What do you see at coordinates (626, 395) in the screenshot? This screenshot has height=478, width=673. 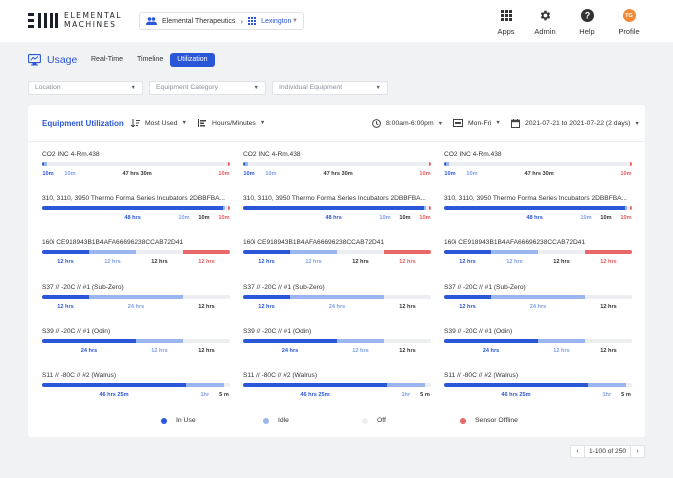 I see `segment-label: 5 m` at bounding box center [626, 395].